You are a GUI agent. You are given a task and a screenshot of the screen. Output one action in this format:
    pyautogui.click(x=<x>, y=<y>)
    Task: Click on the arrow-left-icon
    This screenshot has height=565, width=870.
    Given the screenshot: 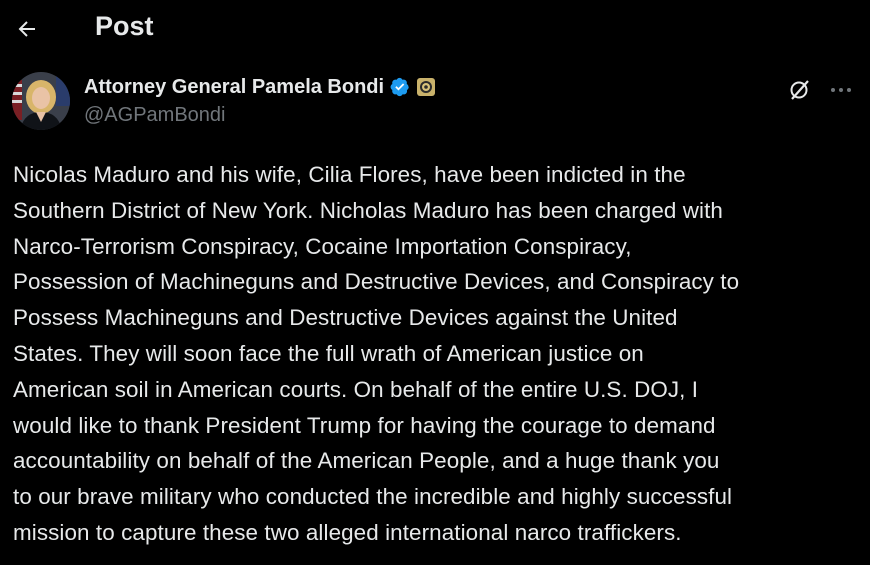 What is the action you would take?
    pyautogui.click(x=26, y=29)
    